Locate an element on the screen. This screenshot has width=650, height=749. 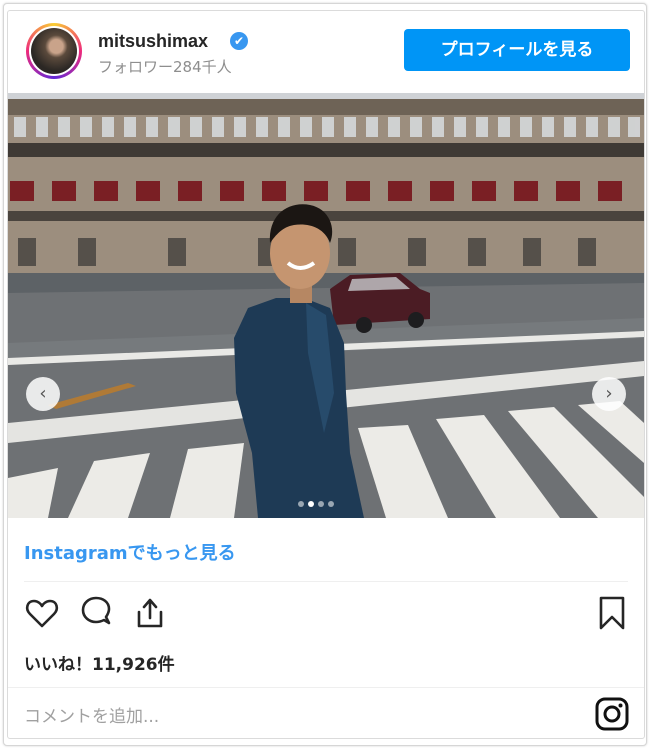
heart-icon is located at coordinates (42, 613).